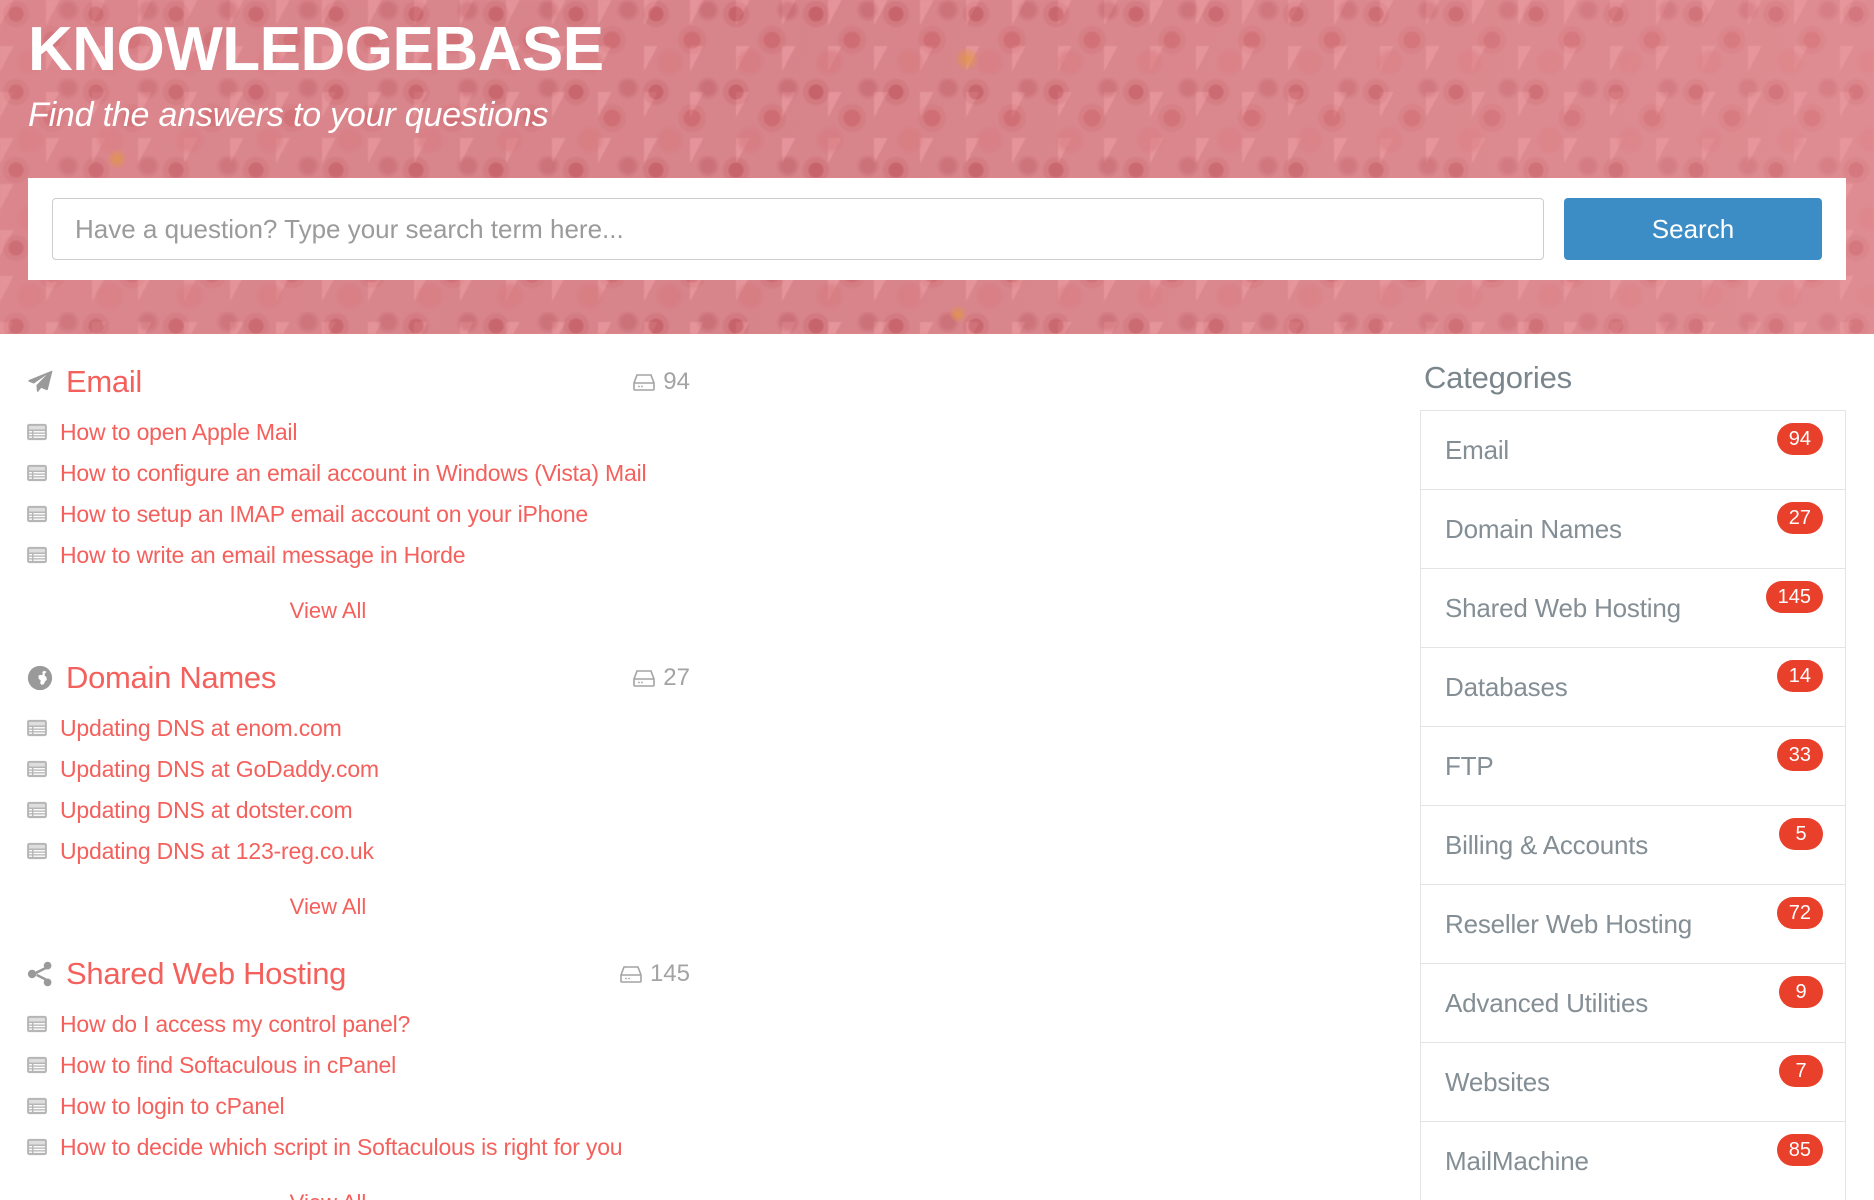 The width and height of the screenshot is (1874, 1200). What do you see at coordinates (1547, 844) in the screenshot?
I see `sidebar-item-label: Billing & Accounts` at bounding box center [1547, 844].